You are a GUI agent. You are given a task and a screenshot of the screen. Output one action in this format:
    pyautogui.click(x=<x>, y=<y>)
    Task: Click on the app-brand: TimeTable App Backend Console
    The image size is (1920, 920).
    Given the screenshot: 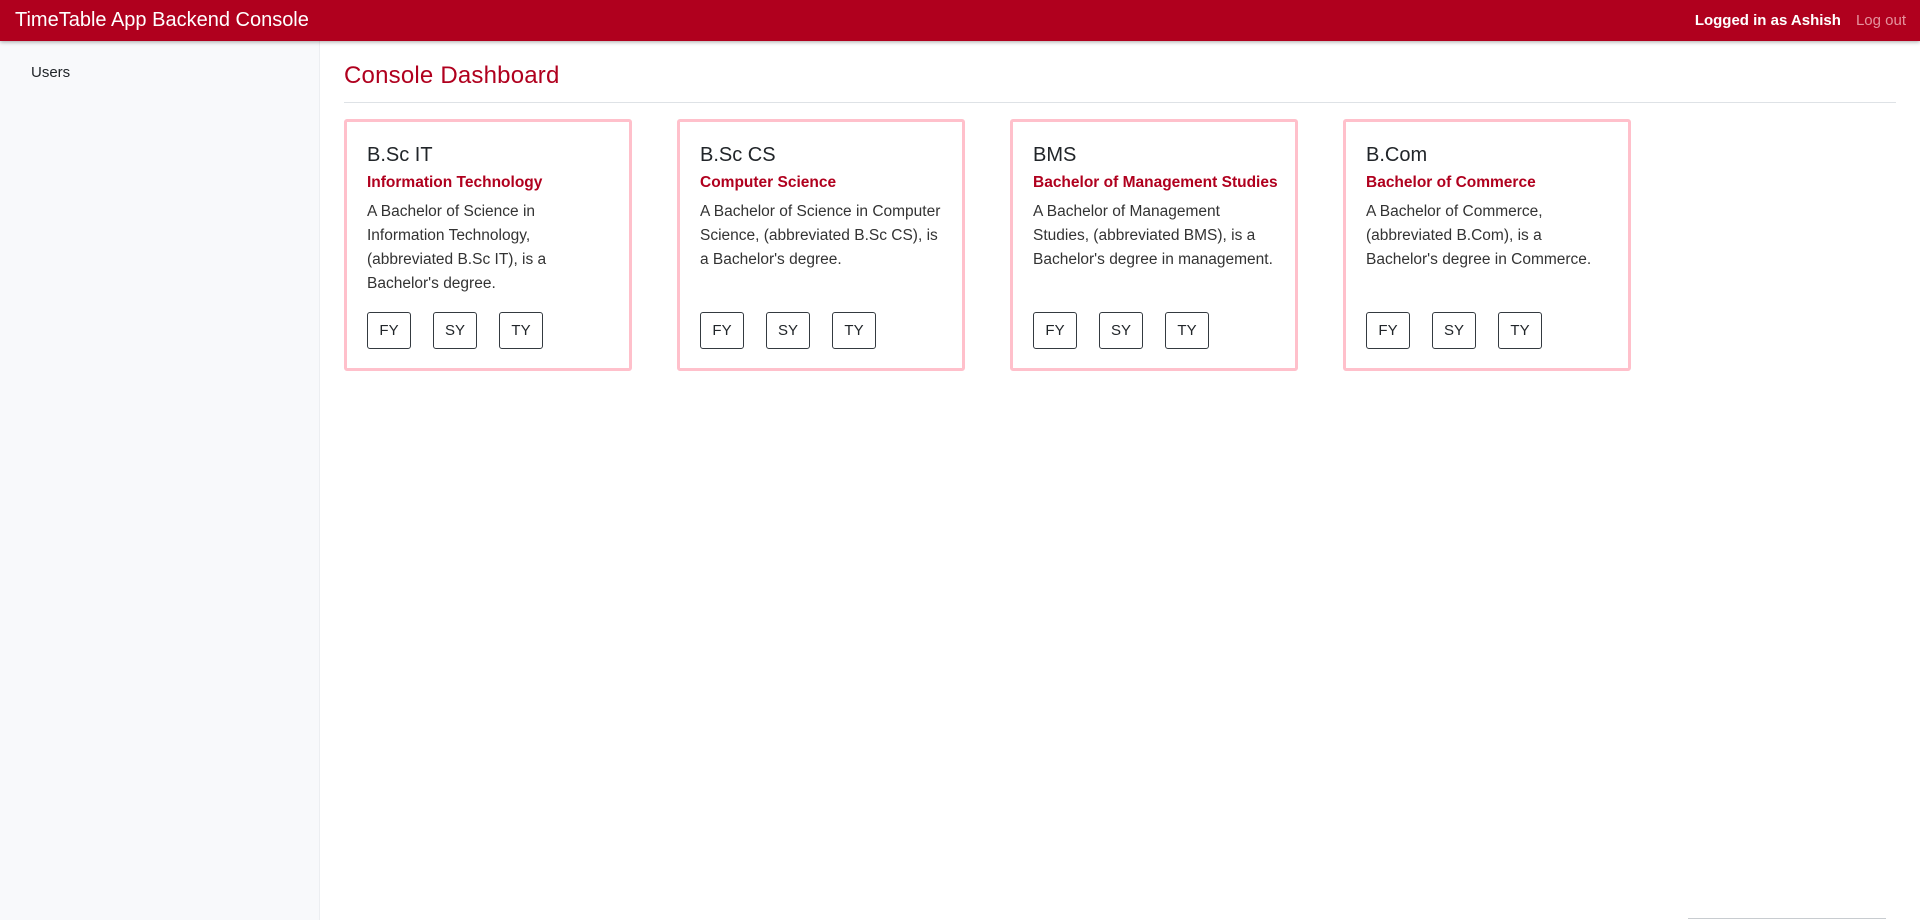 What is the action you would take?
    pyautogui.click(x=162, y=20)
    